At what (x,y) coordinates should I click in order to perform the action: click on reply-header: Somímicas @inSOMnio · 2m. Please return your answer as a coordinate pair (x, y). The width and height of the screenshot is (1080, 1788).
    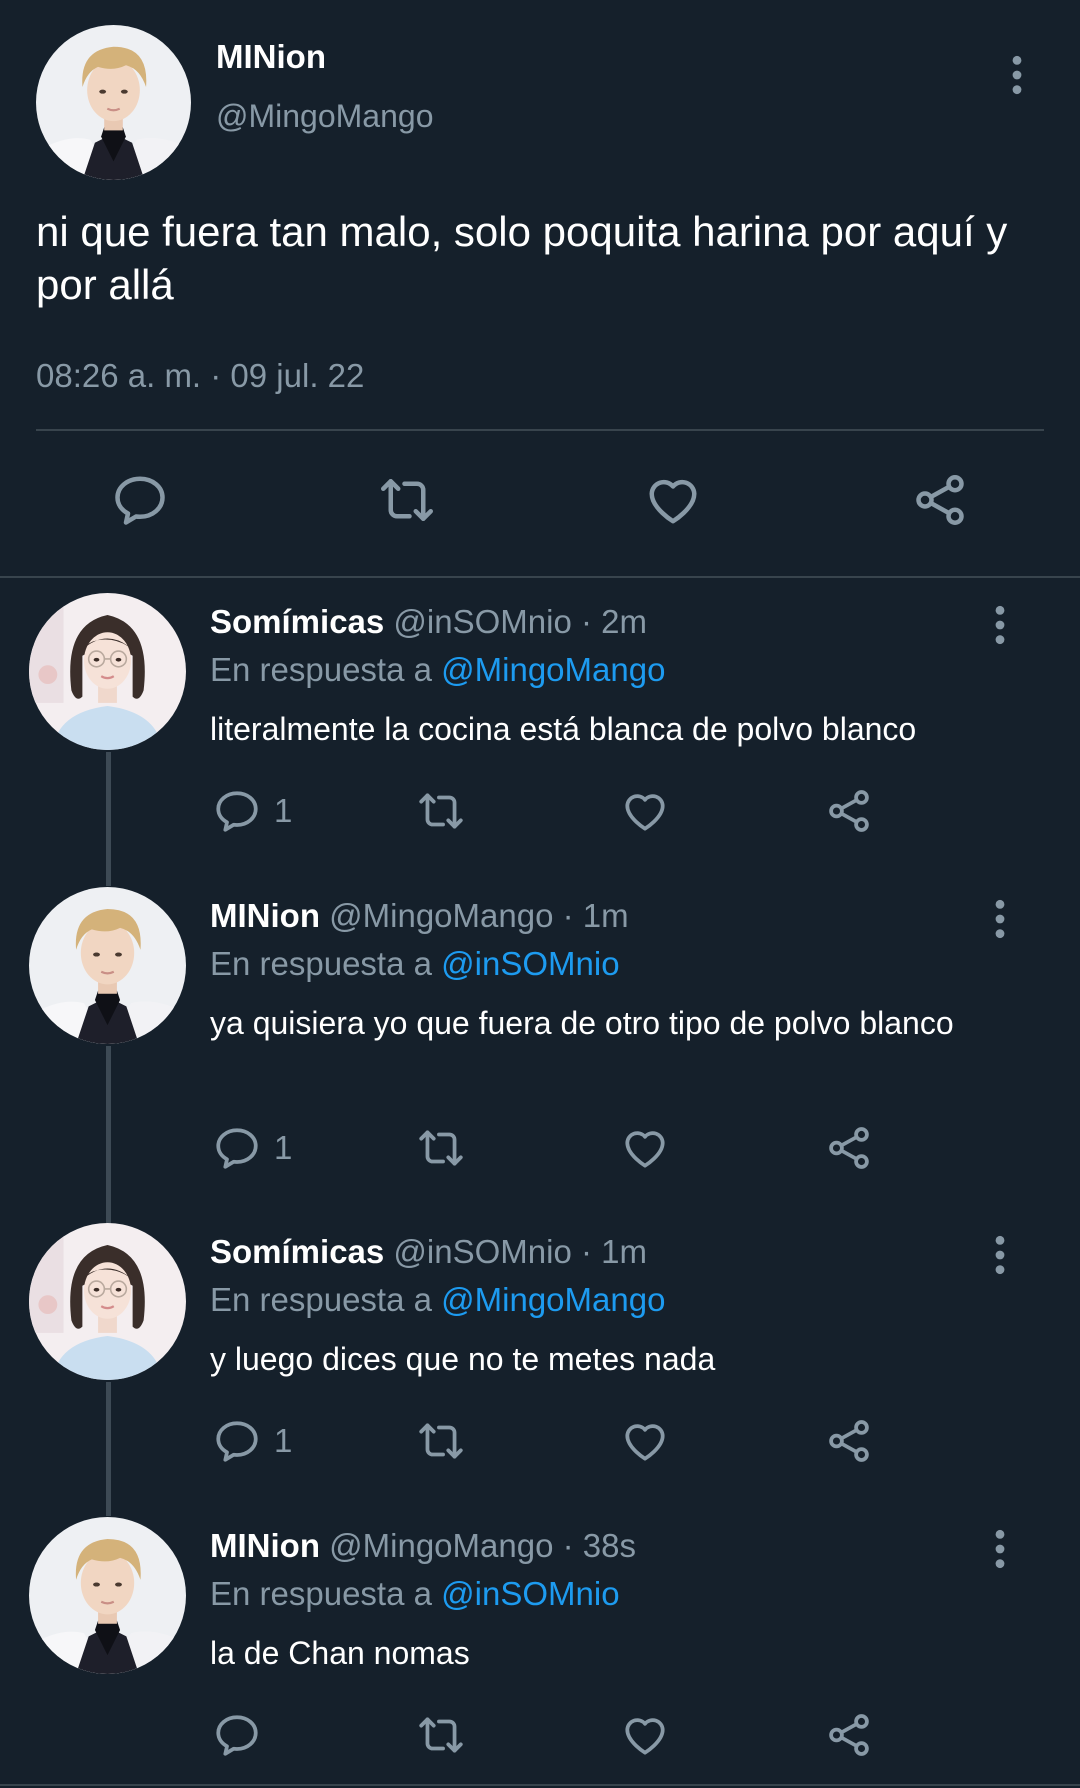
    Looking at the image, I should click on (428, 622).